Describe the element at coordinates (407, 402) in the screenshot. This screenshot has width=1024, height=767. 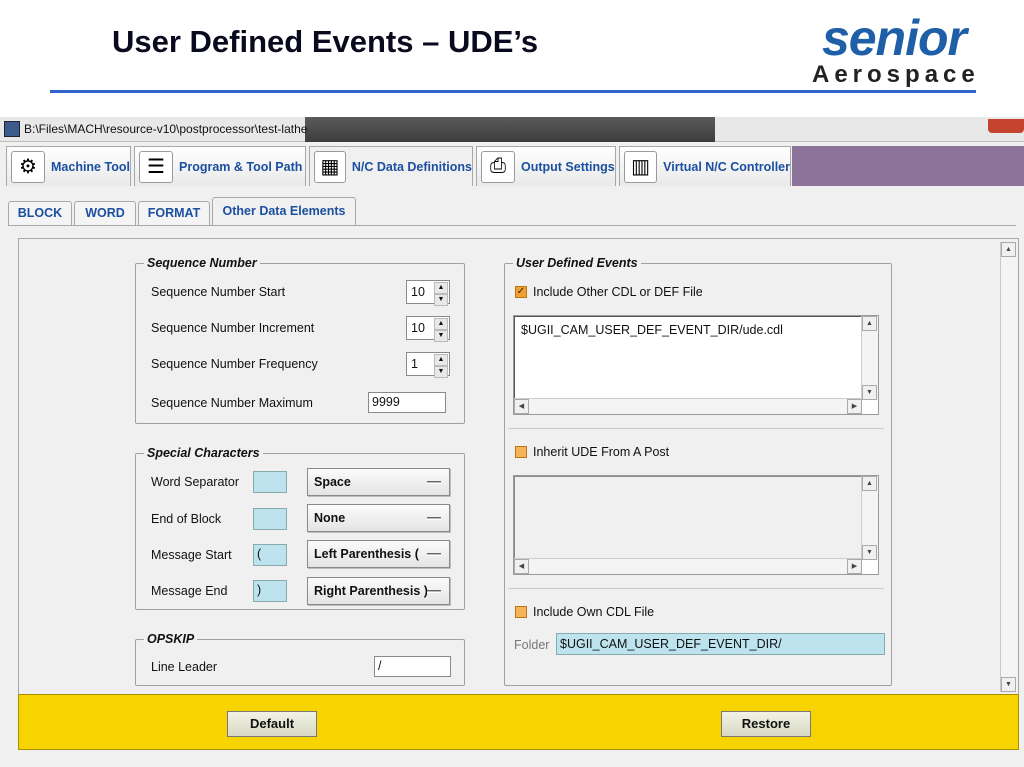
I see `sequence-maximum-field: 9999` at that location.